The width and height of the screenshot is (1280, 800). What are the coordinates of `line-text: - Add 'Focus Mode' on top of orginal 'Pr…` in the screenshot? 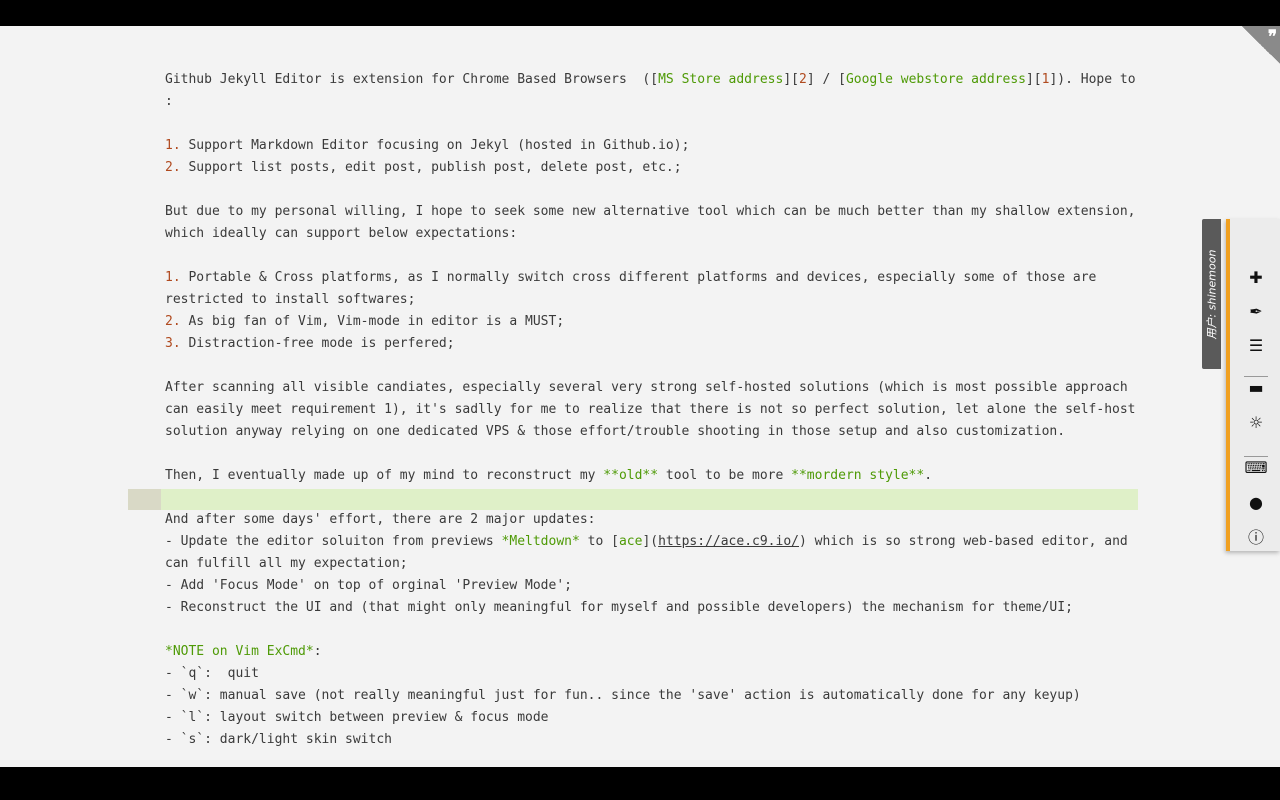 It's located at (368, 585).